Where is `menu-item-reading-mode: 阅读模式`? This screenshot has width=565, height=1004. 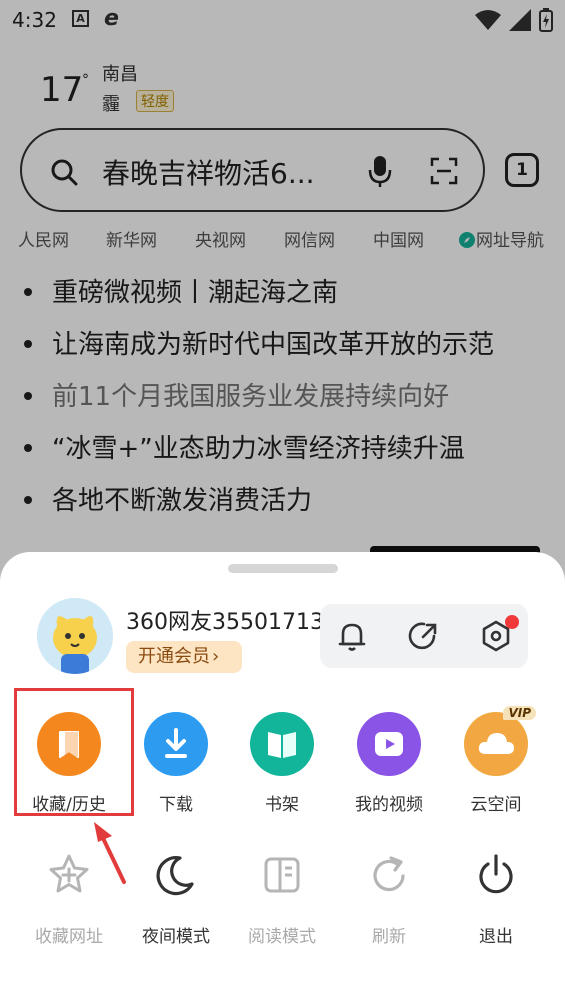
menu-item-reading-mode: 阅读模式 is located at coordinates (282, 895).